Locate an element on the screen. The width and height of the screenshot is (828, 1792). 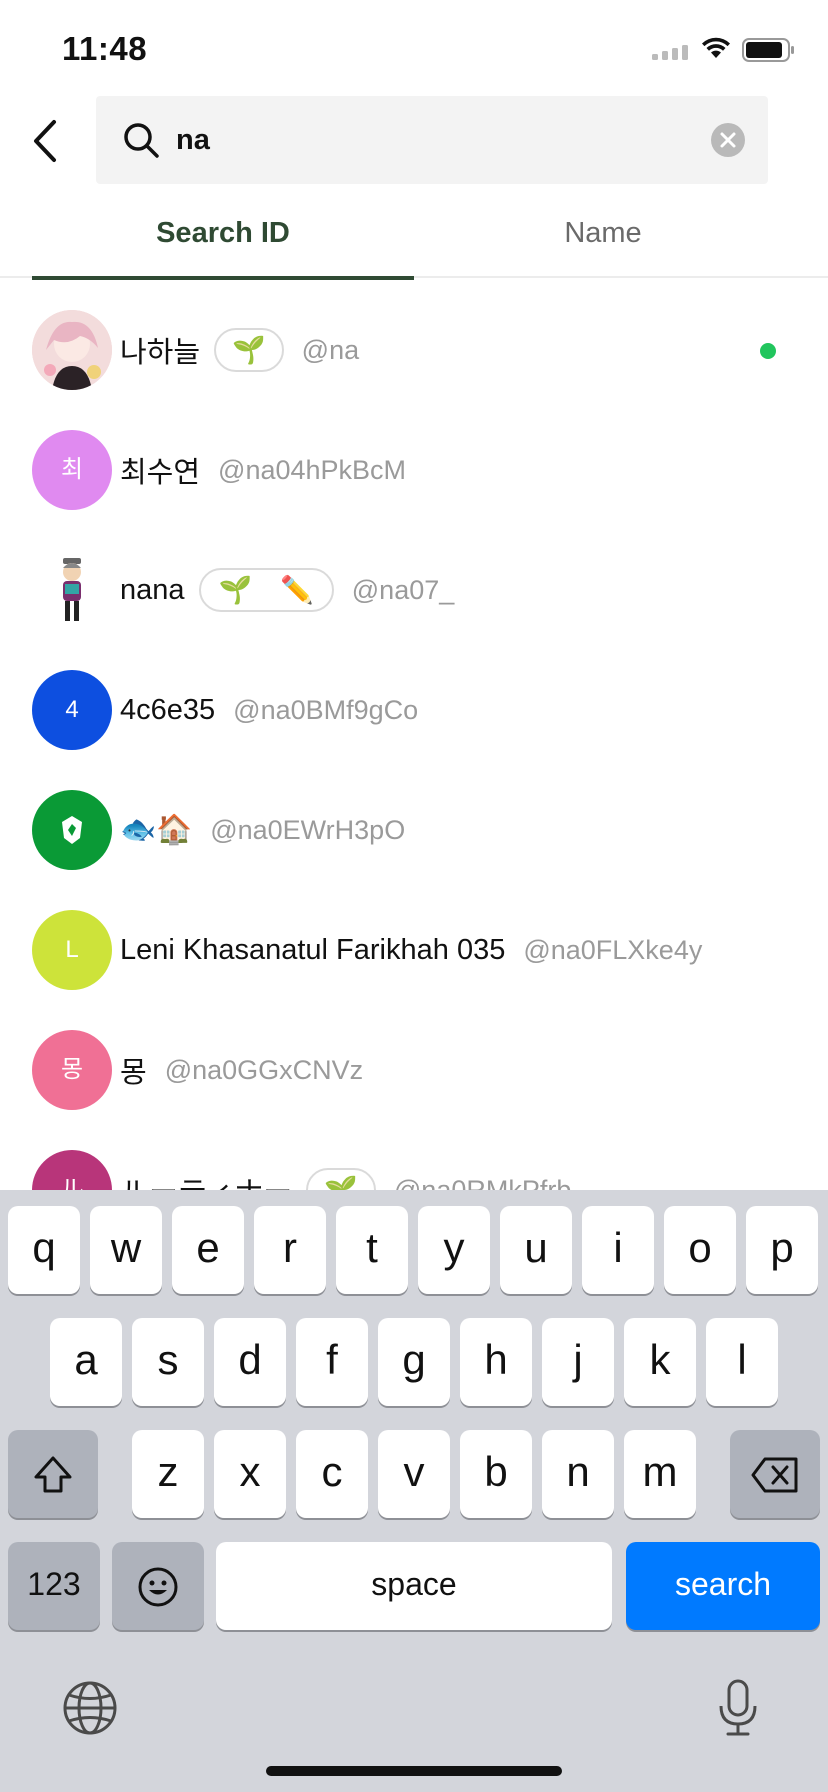
avatar: L is located at coordinates (72, 950).